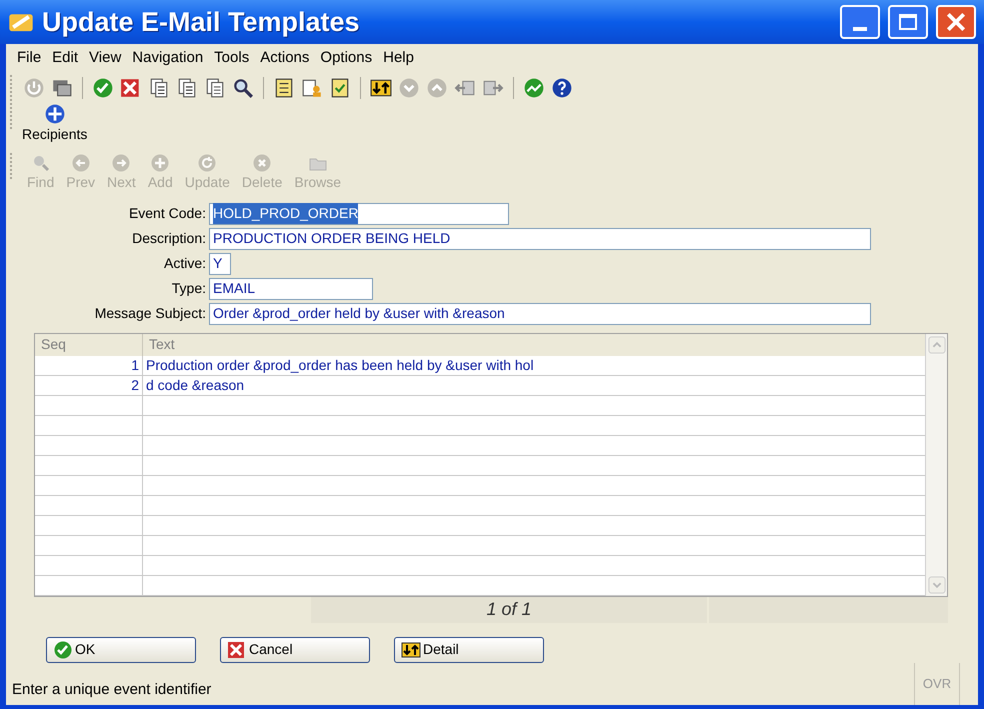  I want to click on calendar-icon, so click(284, 87).